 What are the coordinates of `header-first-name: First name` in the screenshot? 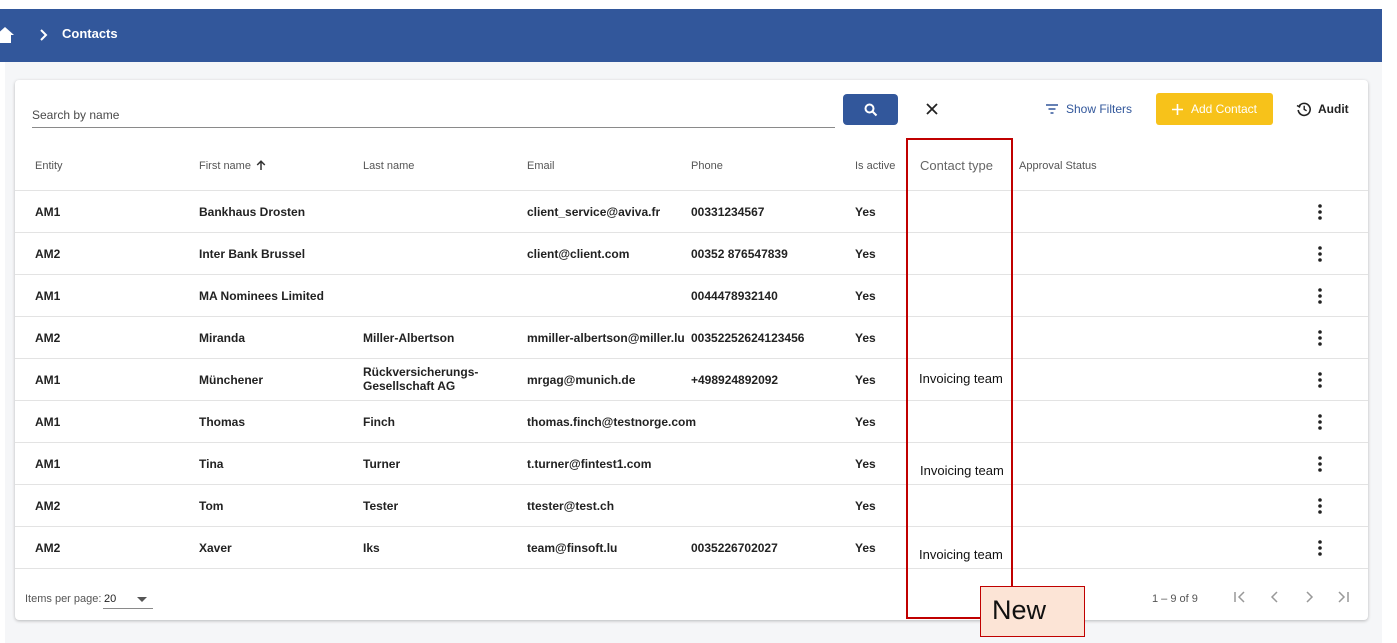 It's located at (232, 166).